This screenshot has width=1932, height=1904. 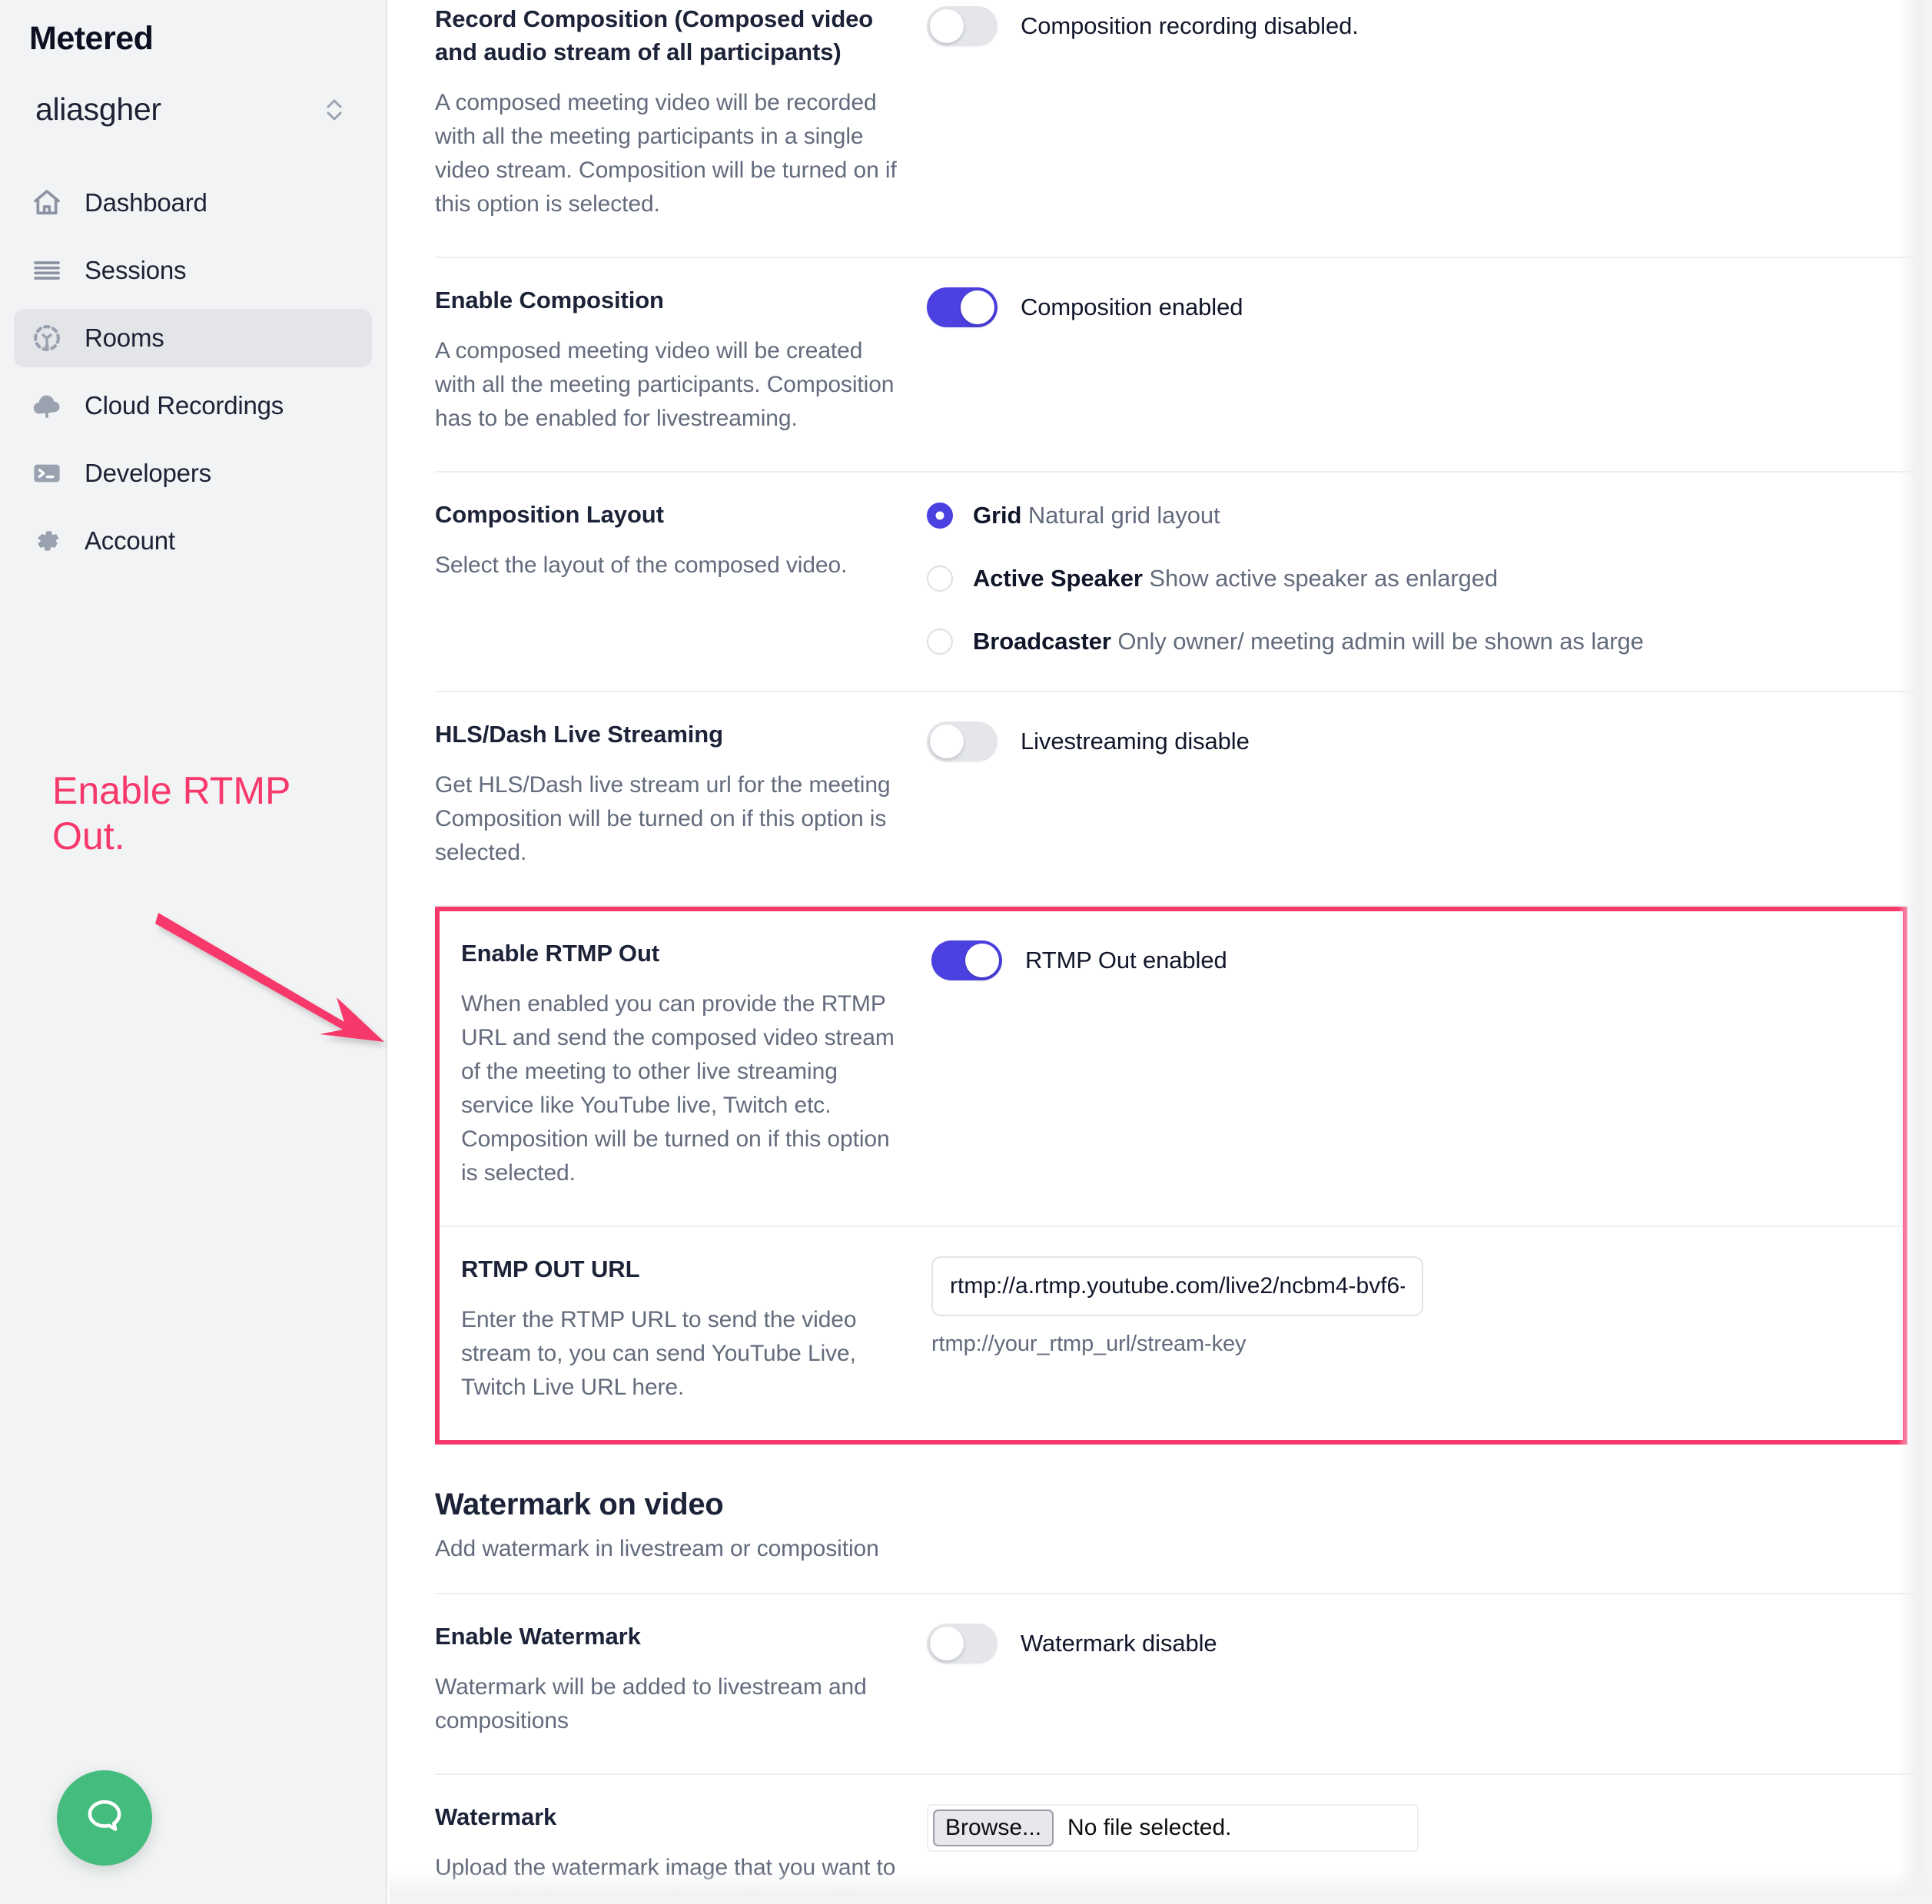 What do you see at coordinates (193, 541) in the screenshot?
I see `sidebar-item-account: Account` at bounding box center [193, 541].